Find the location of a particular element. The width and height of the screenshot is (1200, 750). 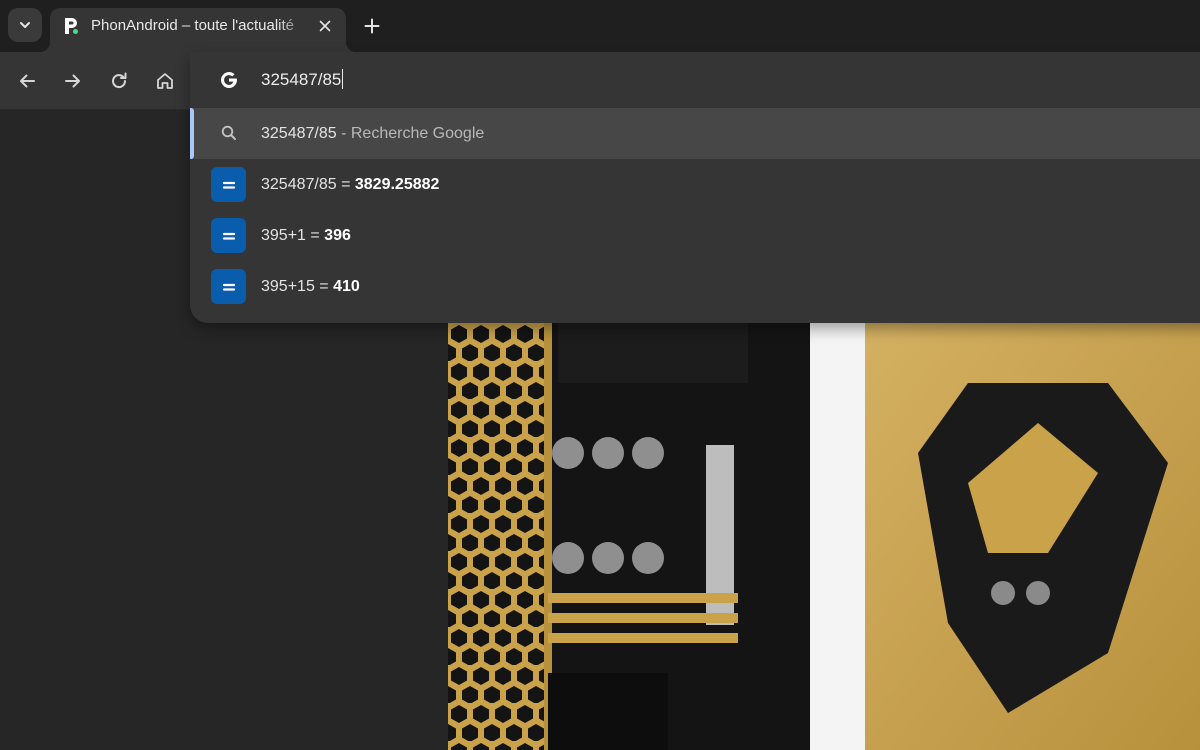

plus-icon is located at coordinates (372, 26).